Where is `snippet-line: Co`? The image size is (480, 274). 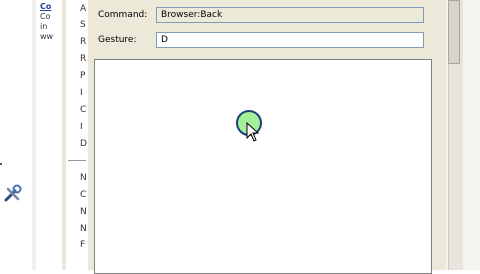
snippet-line: Co is located at coordinates (45, 16).